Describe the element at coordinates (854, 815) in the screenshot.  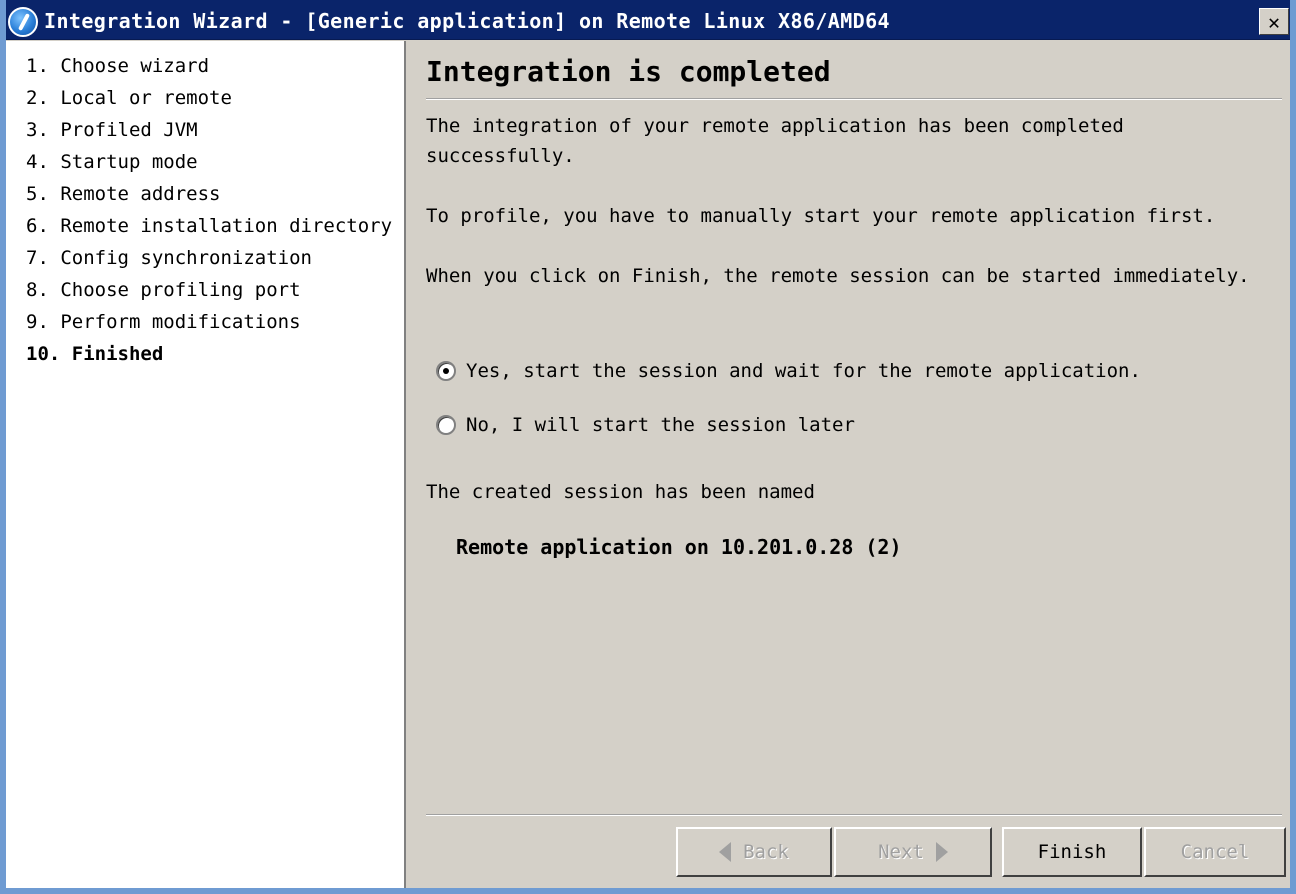
I see `buttons-divider` at that location.